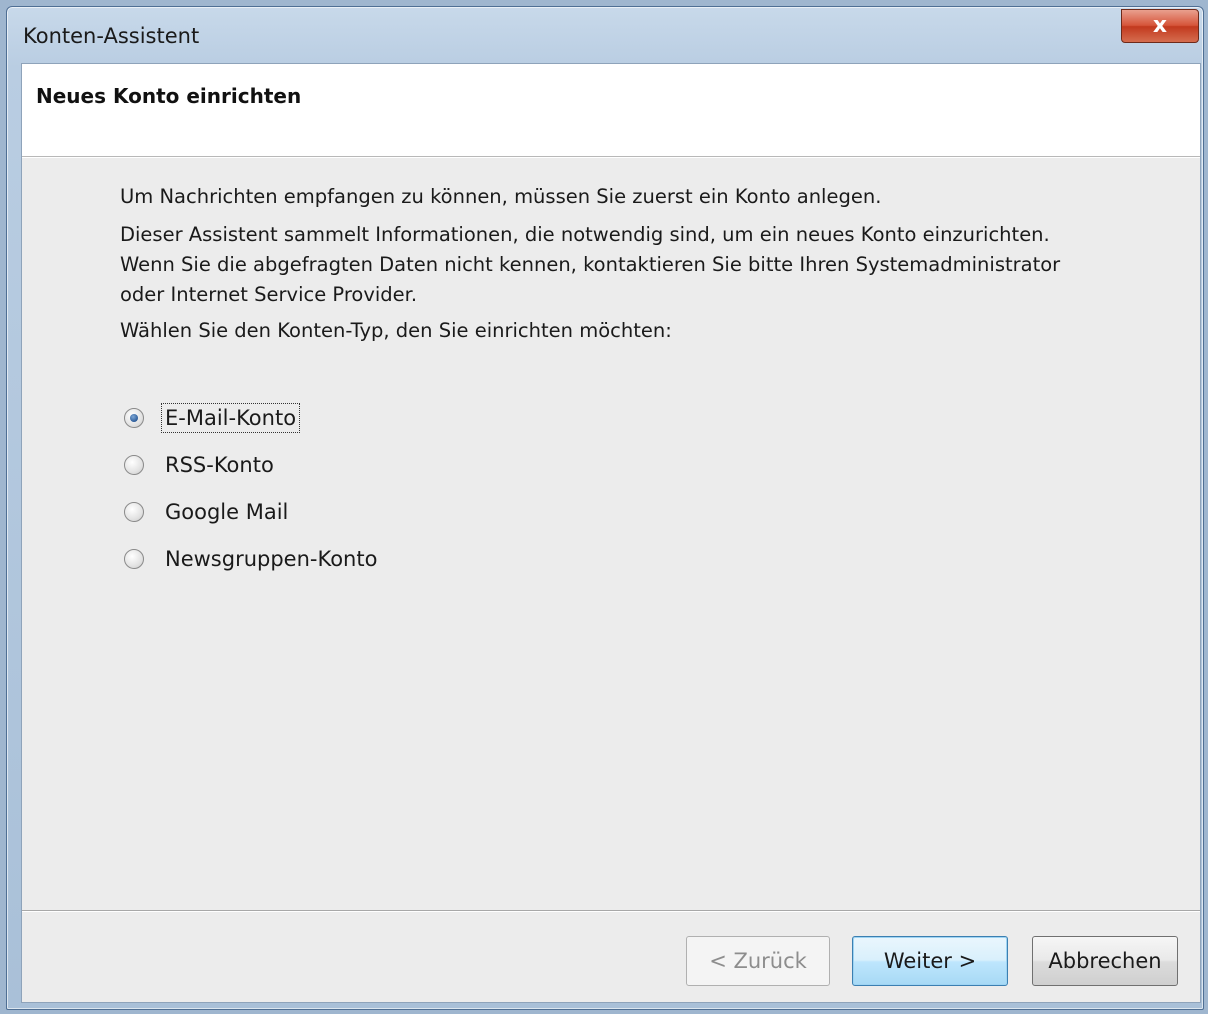  What do you see at coordinates (271, 559) in the screenshot?
I see `radio-label: Newsgruppen-Konto` at bounding box center [271, 559].